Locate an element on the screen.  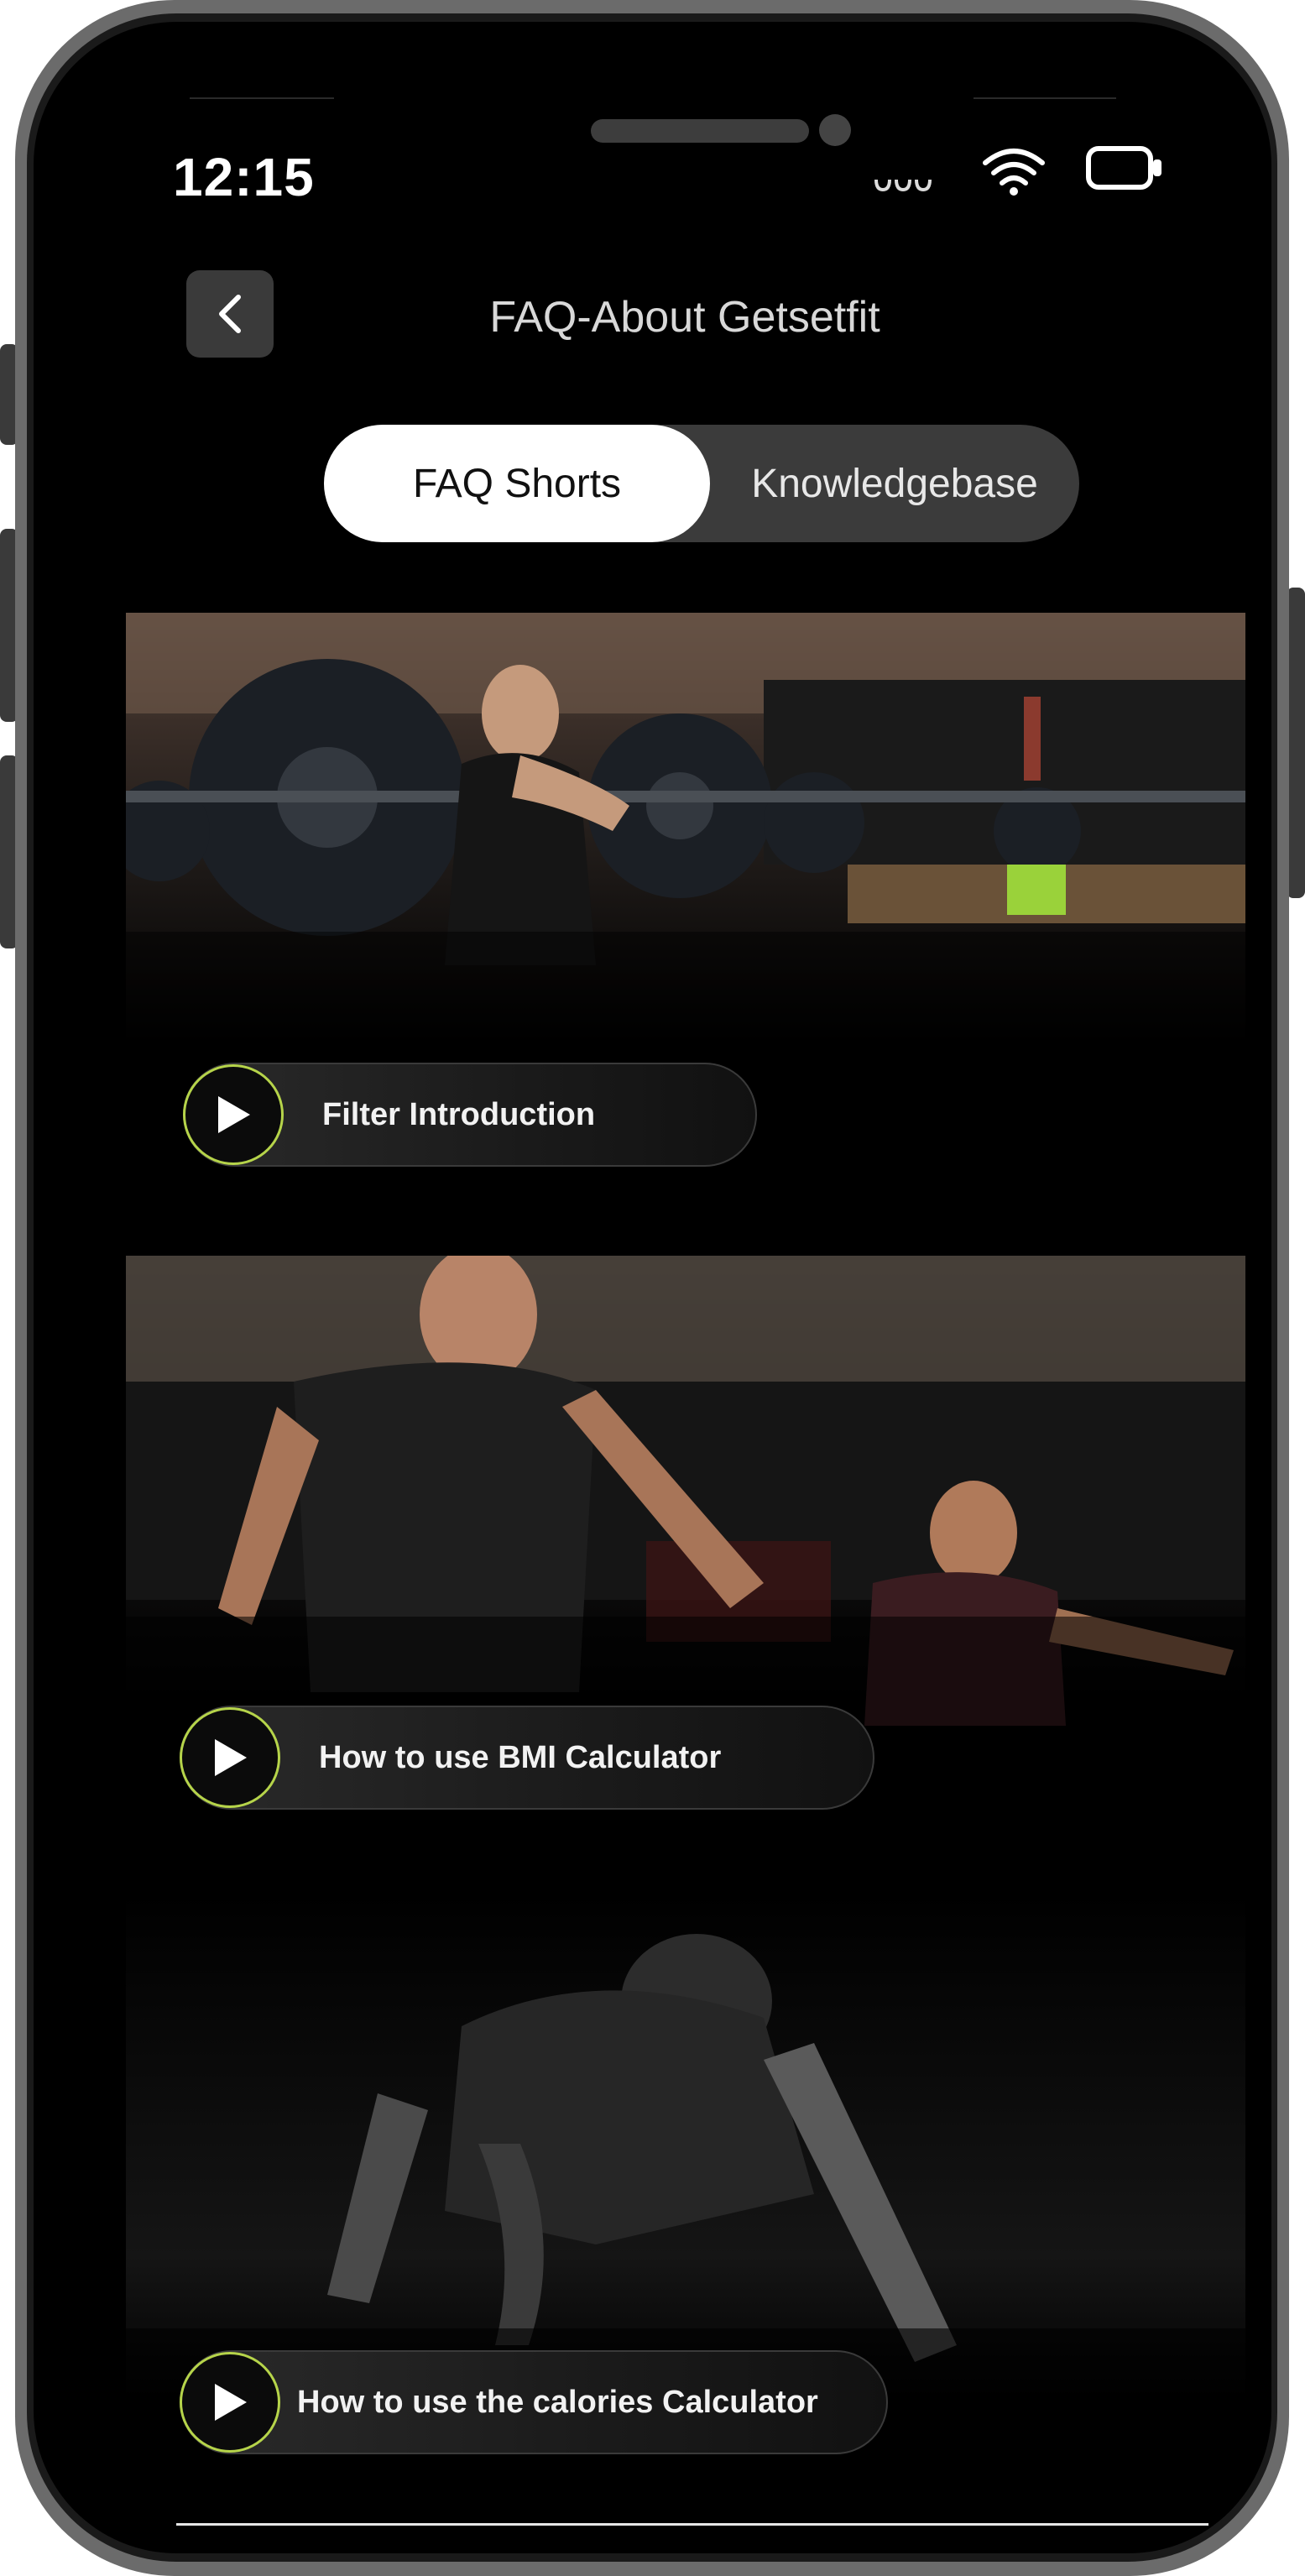
tab-knowledgebase: Knowledgebase is located at coordinates (894, 483).